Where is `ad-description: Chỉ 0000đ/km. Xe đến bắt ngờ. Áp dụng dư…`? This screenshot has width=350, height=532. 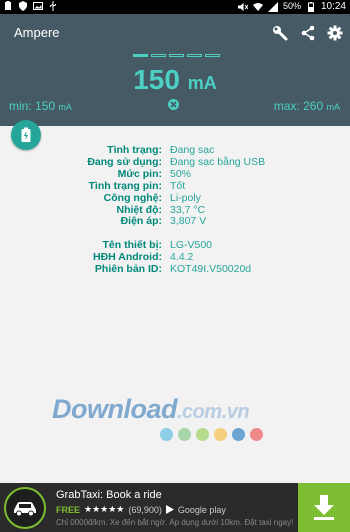 ad-description: Chỉ 0000đ/km. Xe đến bắt ngờ. Áp dụng dư… is located at coordinates (175, 522).